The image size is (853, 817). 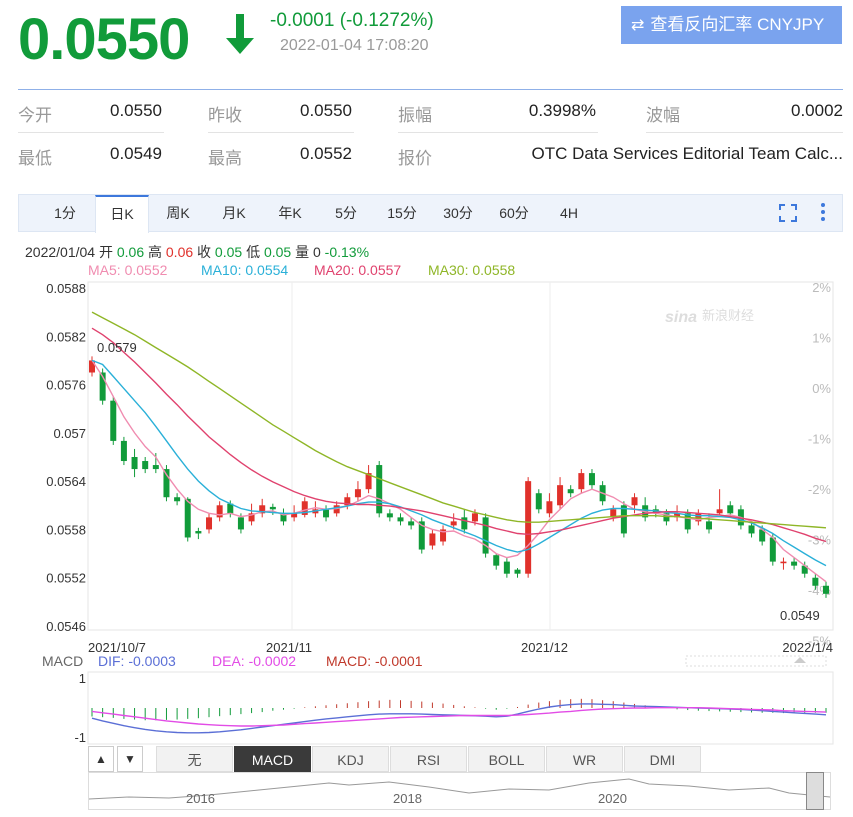 I want to click on ma30-legend: MA30: 0.0558, so click(x=472, y=270).